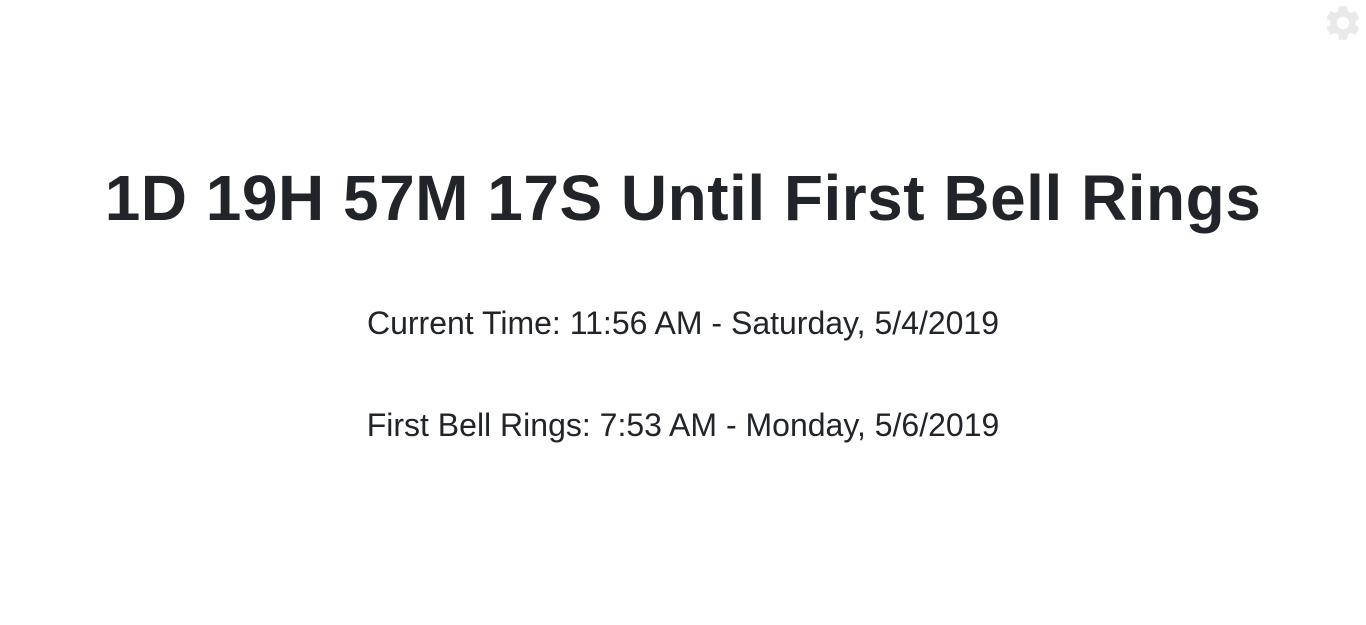  I want to click on gear-icon, so click(1343, 24).